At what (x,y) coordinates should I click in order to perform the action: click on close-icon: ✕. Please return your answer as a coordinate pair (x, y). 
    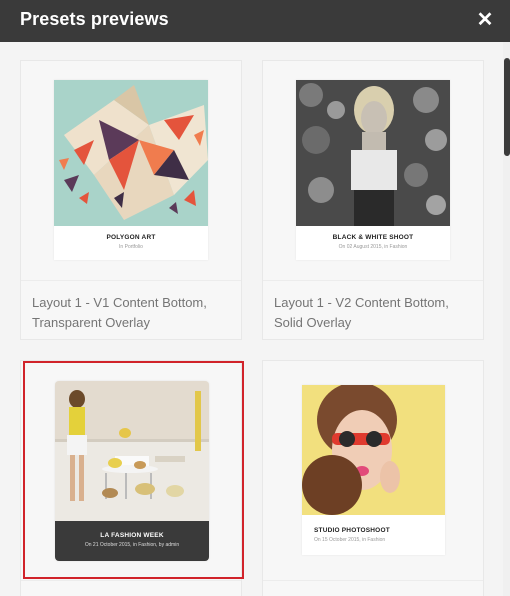
    Looking at the image, I should click on (485, 19).